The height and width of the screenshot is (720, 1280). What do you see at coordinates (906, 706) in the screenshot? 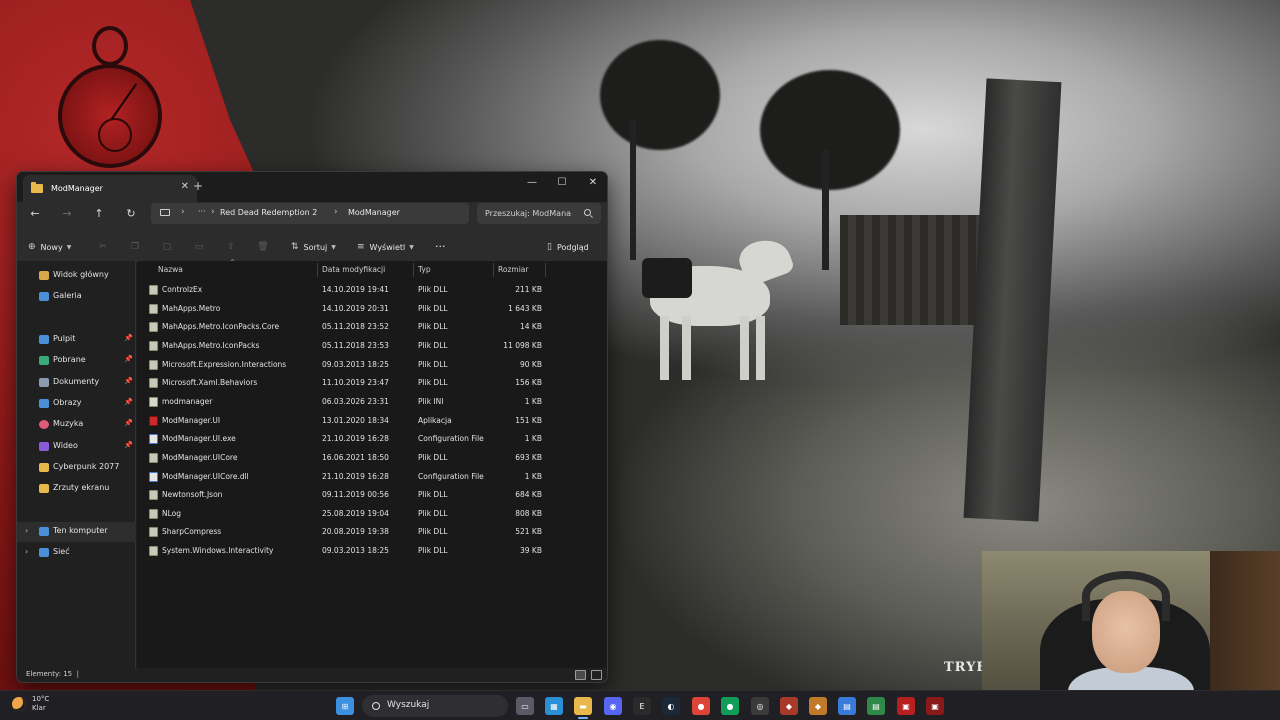
I see `mod-app-icon: ▣` at bounding box center [906, 706].